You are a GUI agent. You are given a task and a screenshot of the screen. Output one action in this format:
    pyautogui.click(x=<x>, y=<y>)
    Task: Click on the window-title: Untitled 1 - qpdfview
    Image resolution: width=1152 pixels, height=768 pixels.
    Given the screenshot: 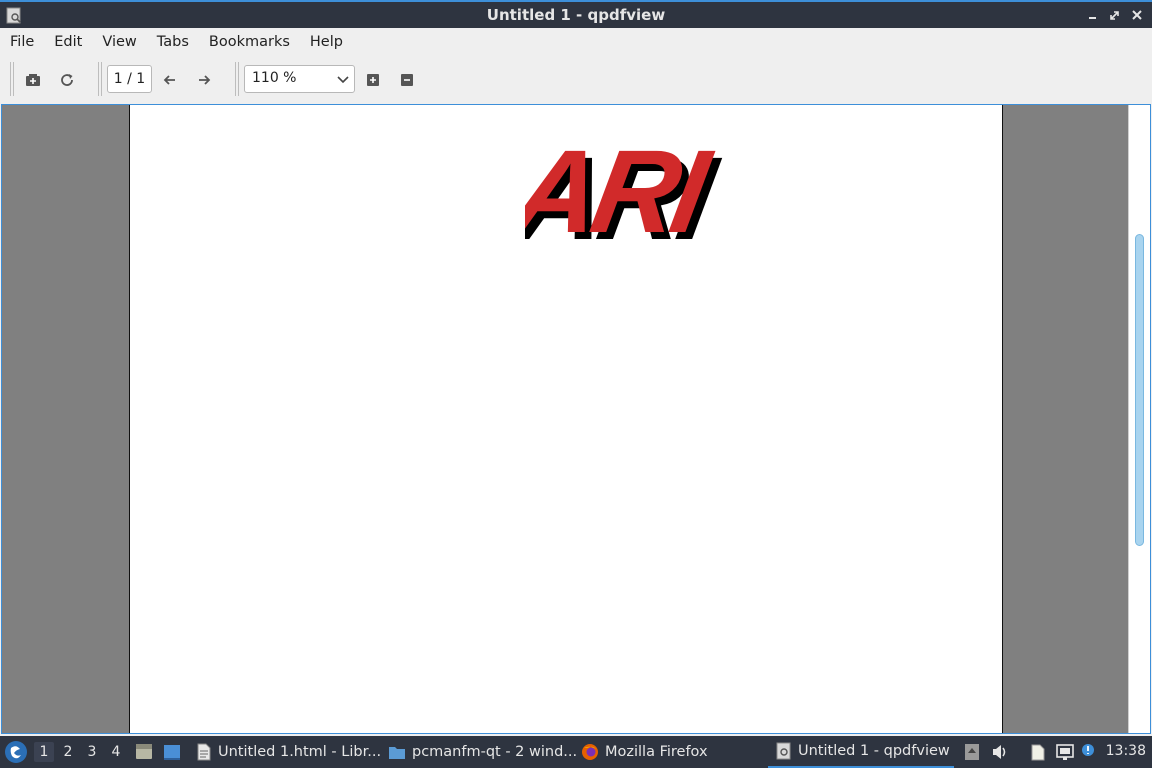 What is the action you would take?
    pyautogui.click(x=576, y=15)
    